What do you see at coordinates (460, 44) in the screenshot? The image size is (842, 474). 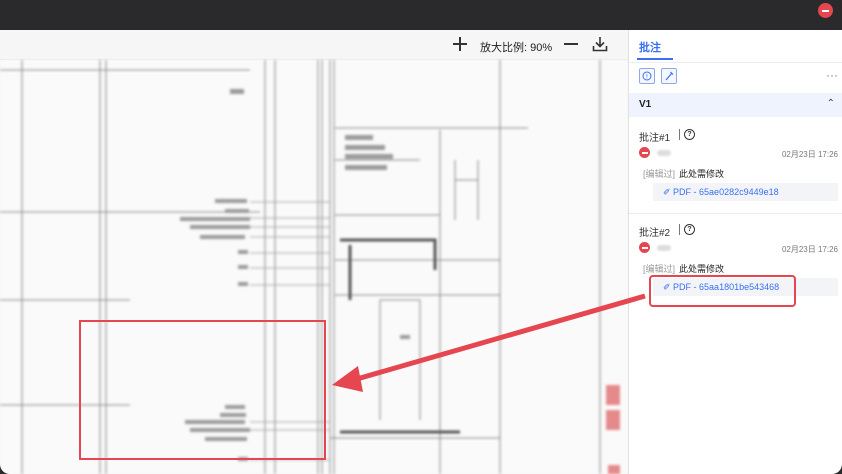 I see `zoom-in-icon` at bounding box center [460, 44].